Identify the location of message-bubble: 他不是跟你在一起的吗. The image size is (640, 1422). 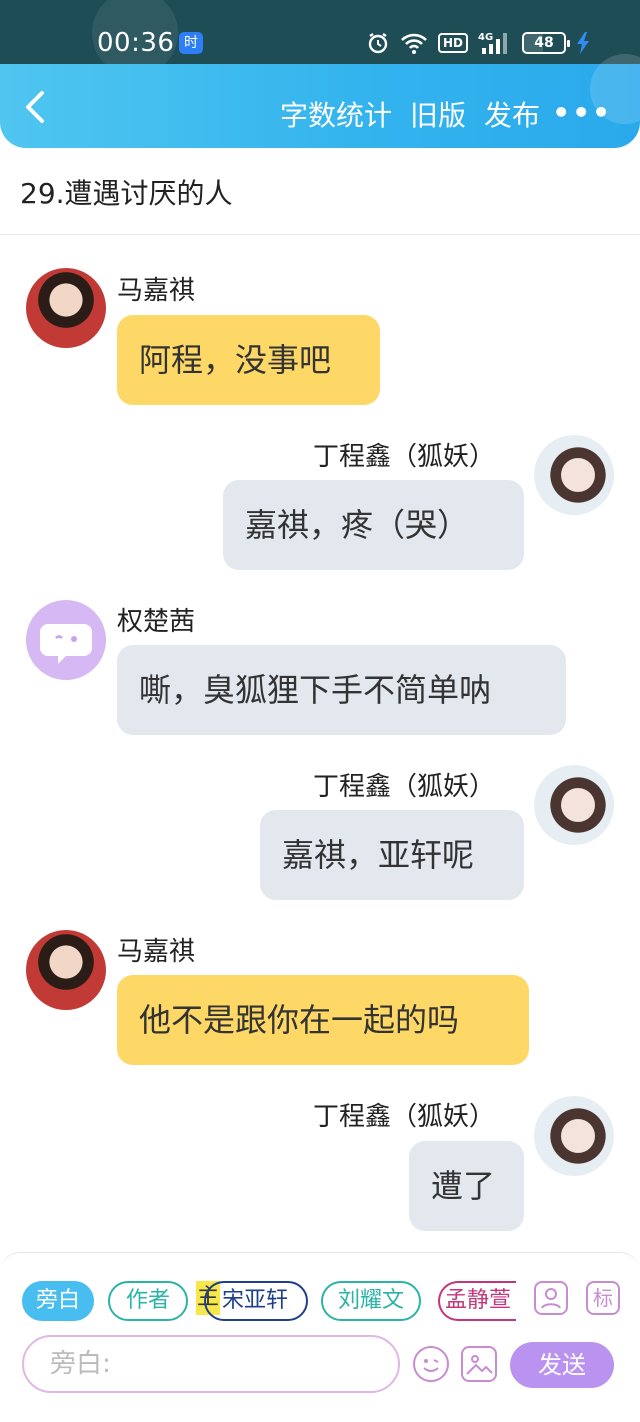
(323, 1020).